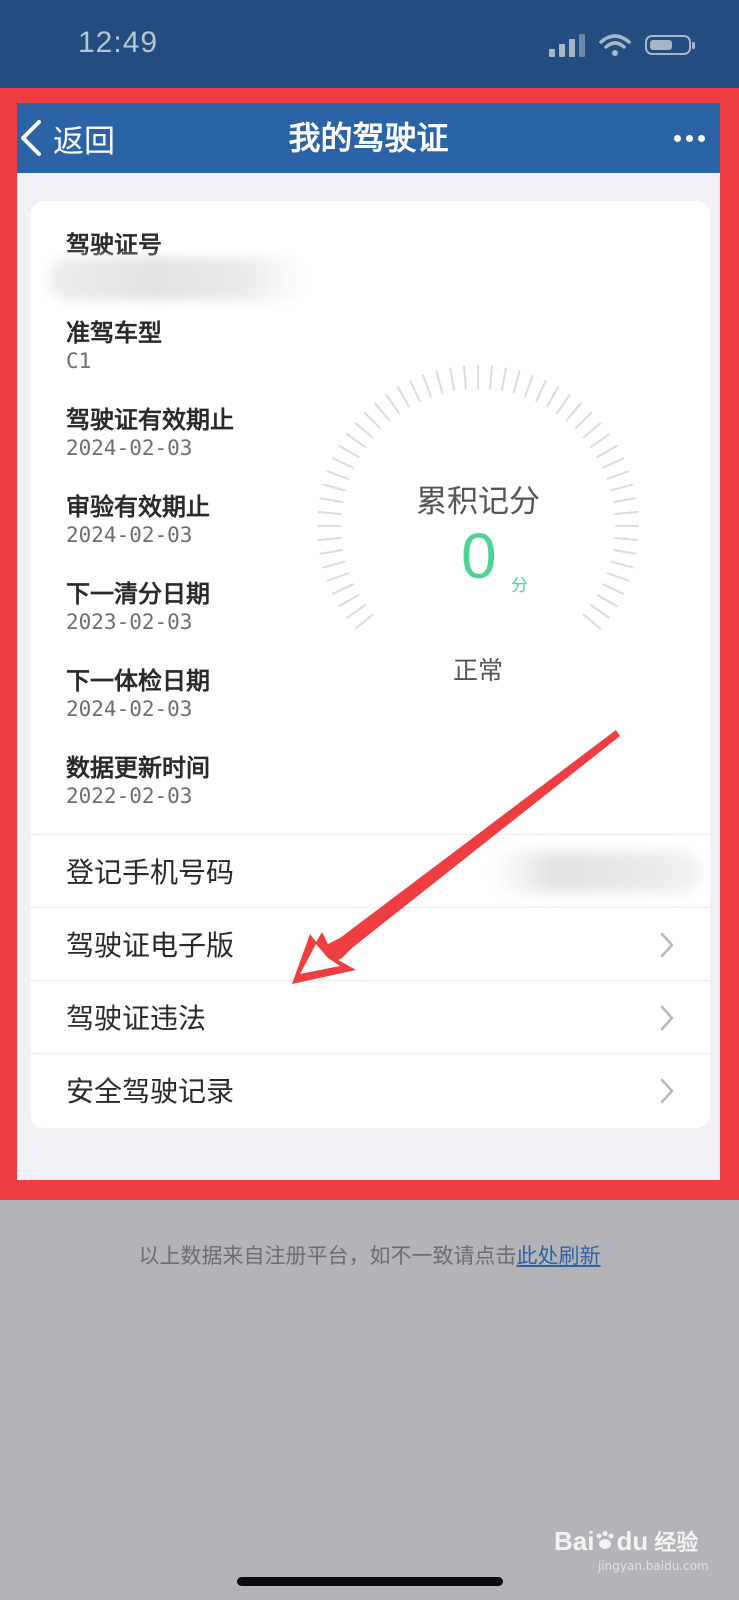  What do you see at coordinates (670, 45) in the screenshot?
I see `battery-icon` at bounding box center [670, 45].